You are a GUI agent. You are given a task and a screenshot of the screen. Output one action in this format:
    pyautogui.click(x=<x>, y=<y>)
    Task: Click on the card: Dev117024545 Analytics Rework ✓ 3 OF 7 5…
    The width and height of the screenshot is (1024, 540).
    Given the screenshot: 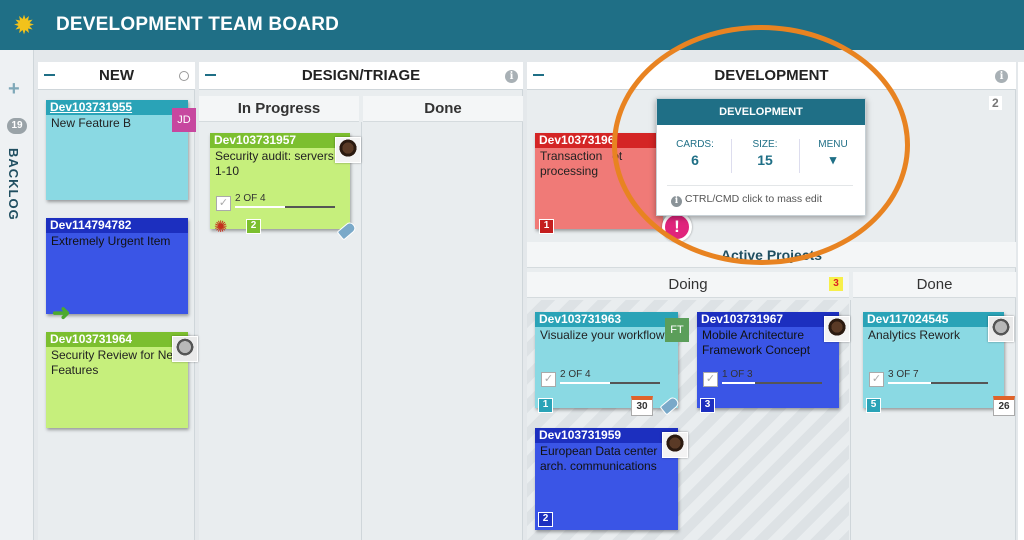 What is the action you would take?
    pyautogui.click(x=939, y=364)
    